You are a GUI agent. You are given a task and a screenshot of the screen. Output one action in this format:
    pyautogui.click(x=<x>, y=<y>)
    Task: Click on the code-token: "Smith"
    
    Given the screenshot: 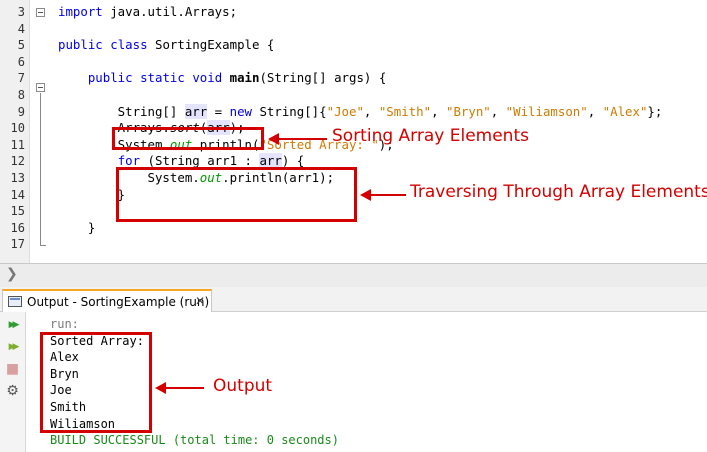 What is the action you would take?
    pyautogui.click(x=405, y=111)
    